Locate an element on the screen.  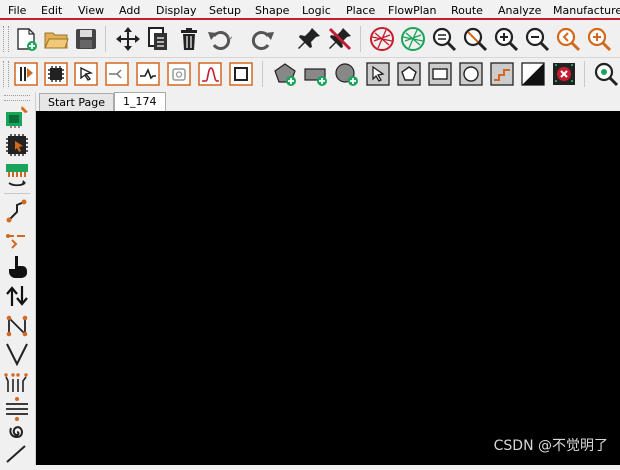
select-arrow-icon is located at coordinates (378, 74).